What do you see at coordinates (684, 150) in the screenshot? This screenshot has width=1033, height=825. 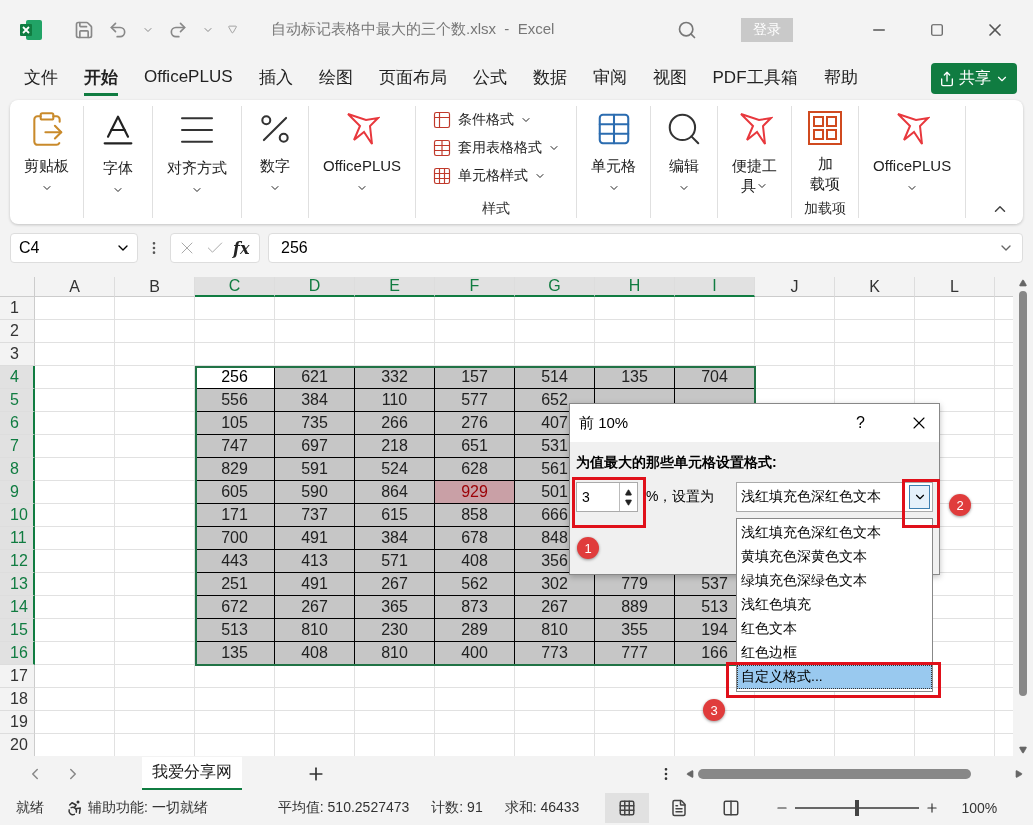 I see `ribbon-button: 编辑` at bounding box center [684, 150].